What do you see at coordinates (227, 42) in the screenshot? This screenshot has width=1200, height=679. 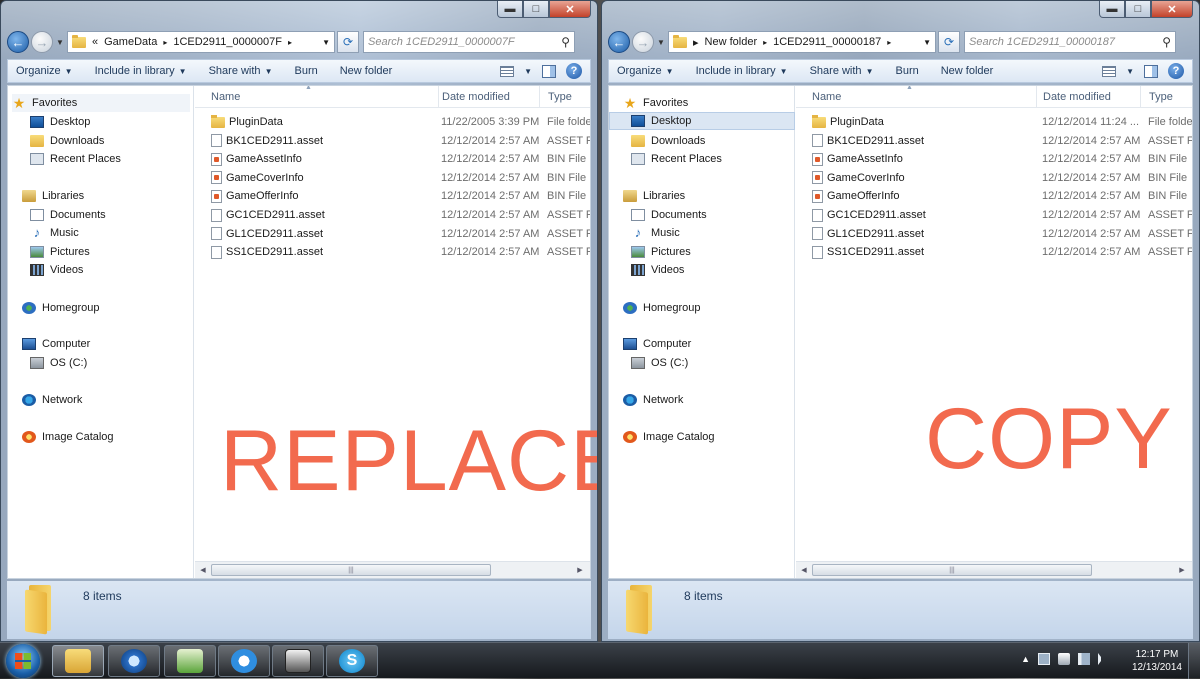 I see `breadcrumb-item-current: 1CED2911_0000007F` at bounding box center [227, 42].